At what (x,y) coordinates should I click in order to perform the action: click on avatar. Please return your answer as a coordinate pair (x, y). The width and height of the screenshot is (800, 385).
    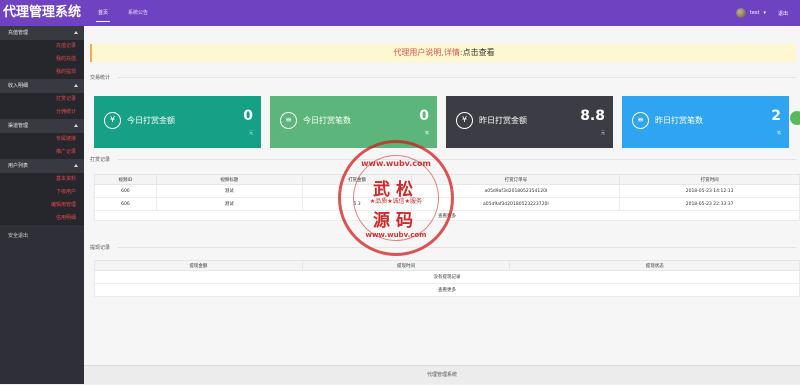
    Looking at the image, I should click on (740, 13).